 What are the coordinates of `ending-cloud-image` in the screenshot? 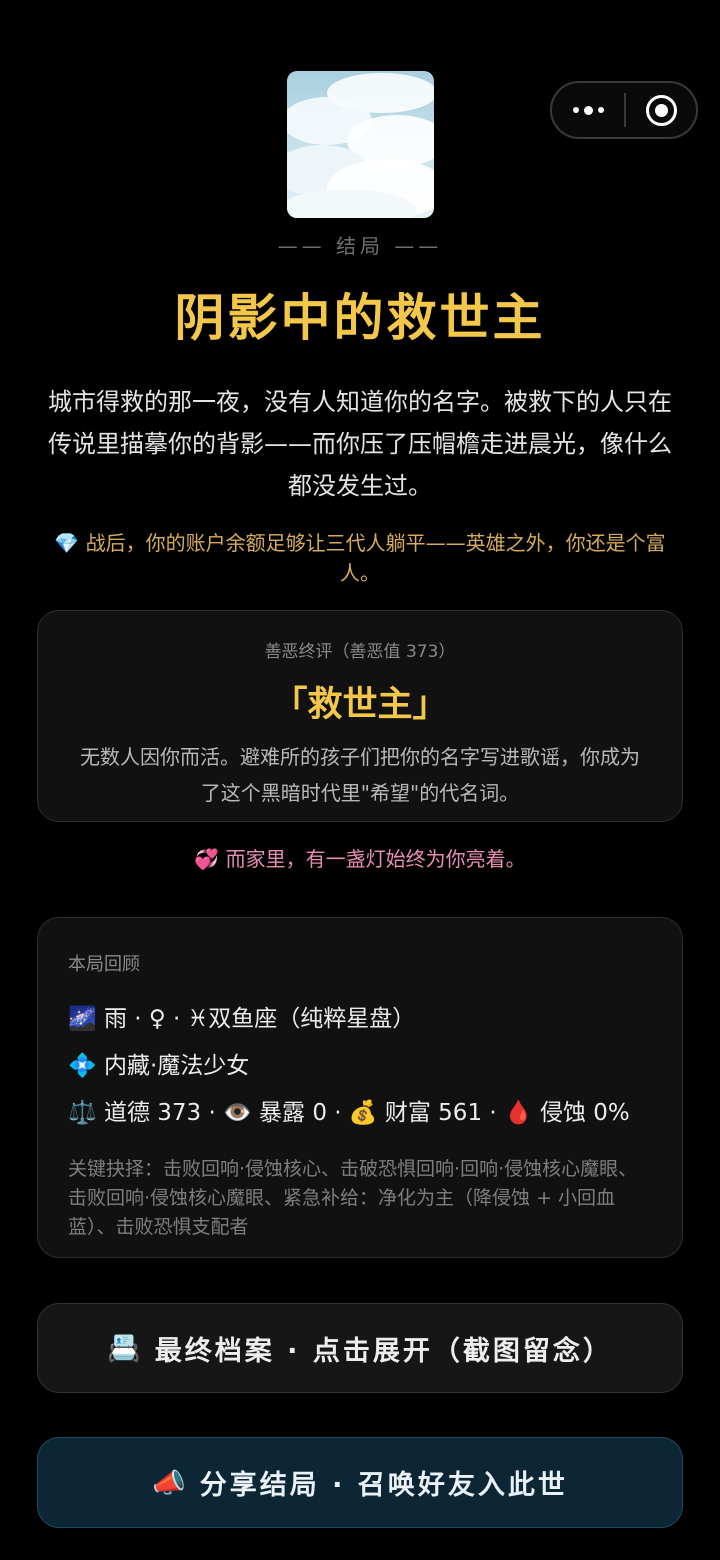 It's located at (360, 144).